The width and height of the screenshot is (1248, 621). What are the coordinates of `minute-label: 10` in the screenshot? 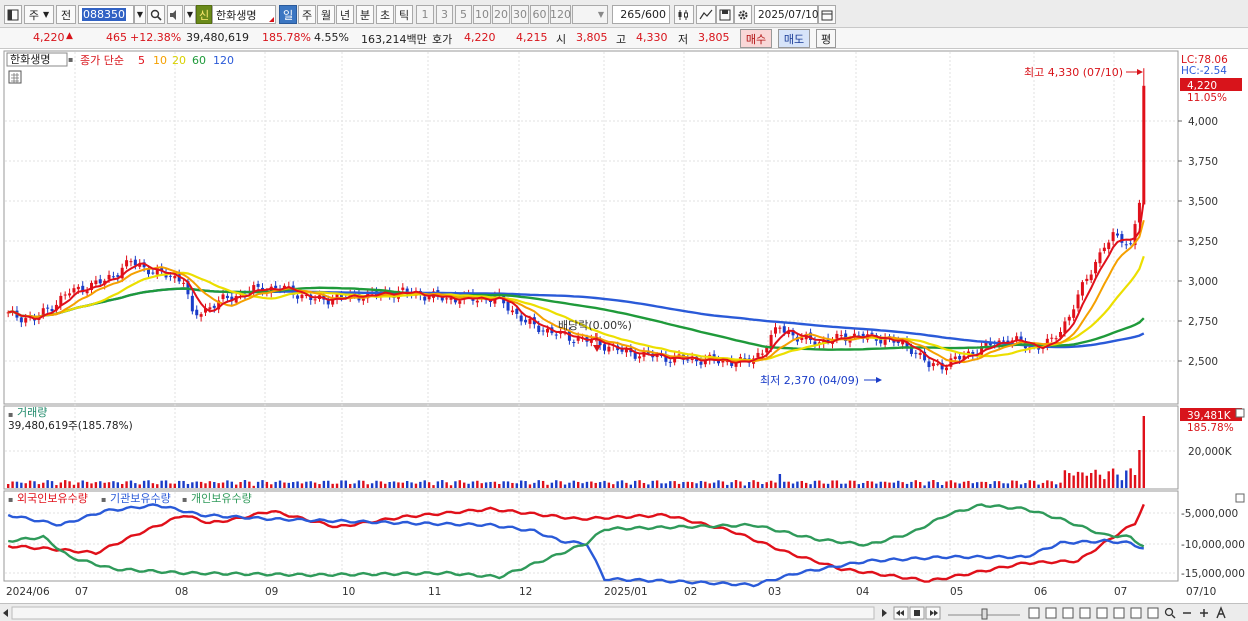 It's located at (482, 14).